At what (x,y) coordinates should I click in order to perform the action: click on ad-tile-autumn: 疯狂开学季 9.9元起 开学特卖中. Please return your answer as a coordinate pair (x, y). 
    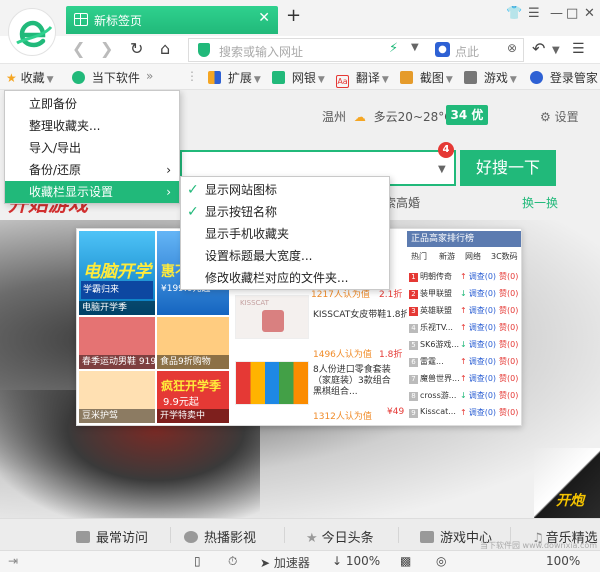
    Looking at the image, I should click on (193, 397).